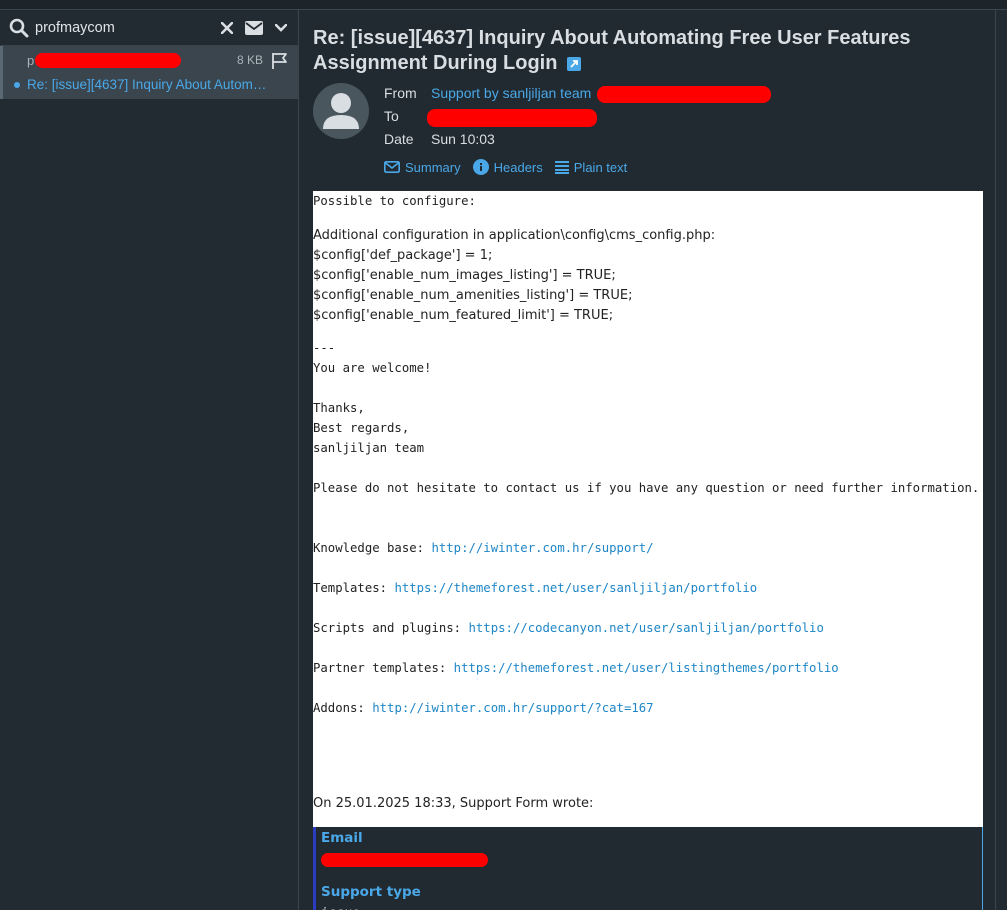 The width and height of the screenshot is (1007, 910). What do you see at coordinates (227, 28) in the screenshot?
I see `close-icon` at bounding box center [227, 28].